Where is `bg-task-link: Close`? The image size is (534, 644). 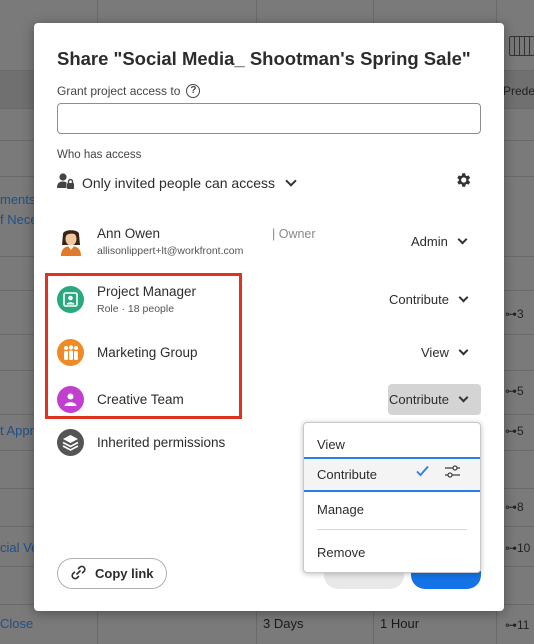 bg-task-link: Close is located at coordinates (16, 623).